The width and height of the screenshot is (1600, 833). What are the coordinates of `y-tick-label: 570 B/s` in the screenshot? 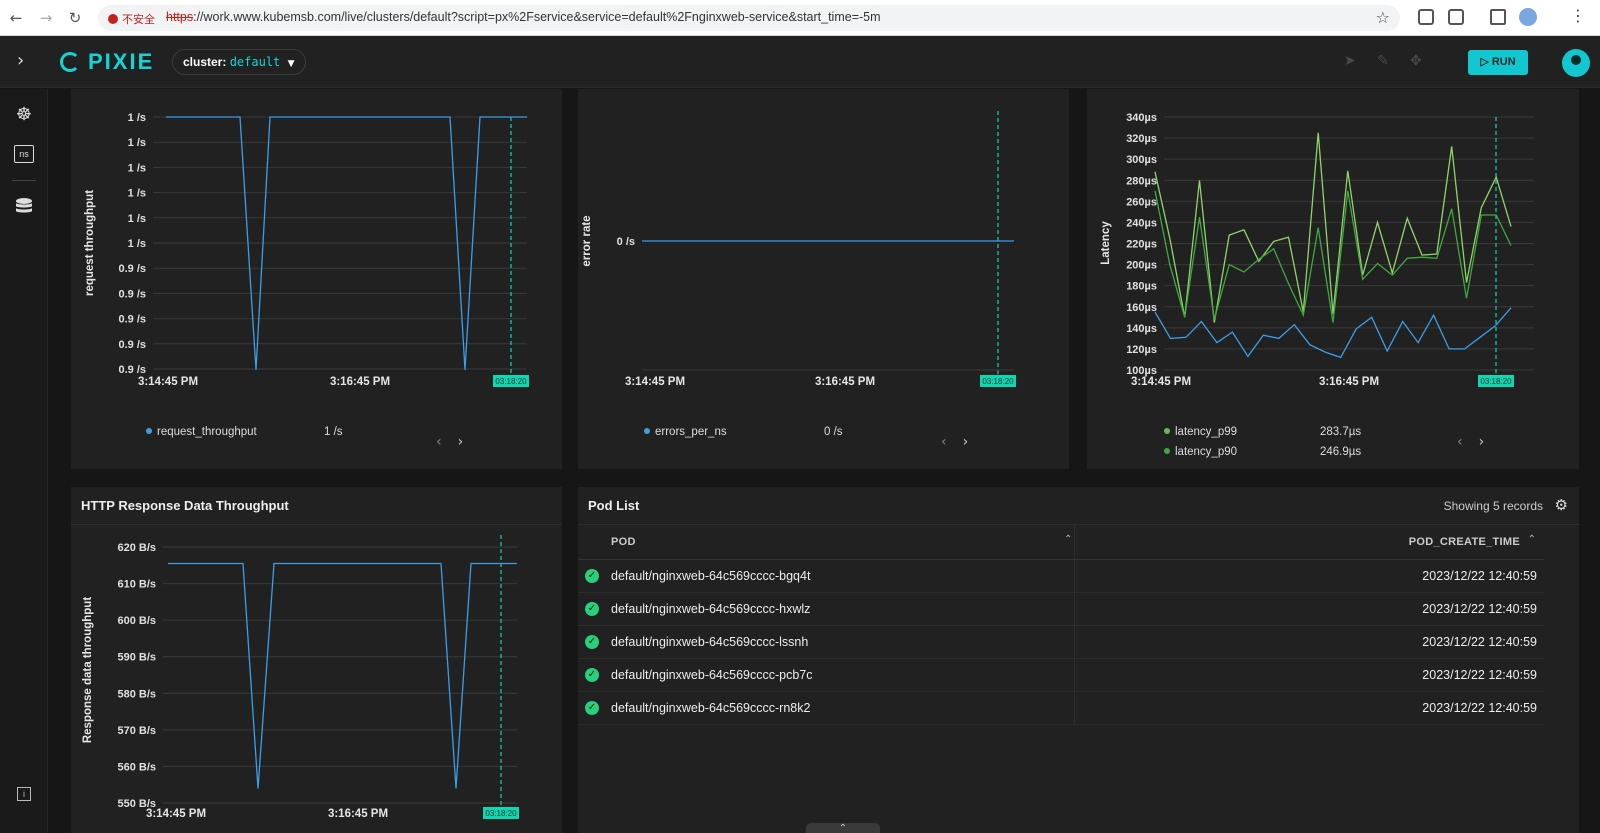 It's located at (136, 731).